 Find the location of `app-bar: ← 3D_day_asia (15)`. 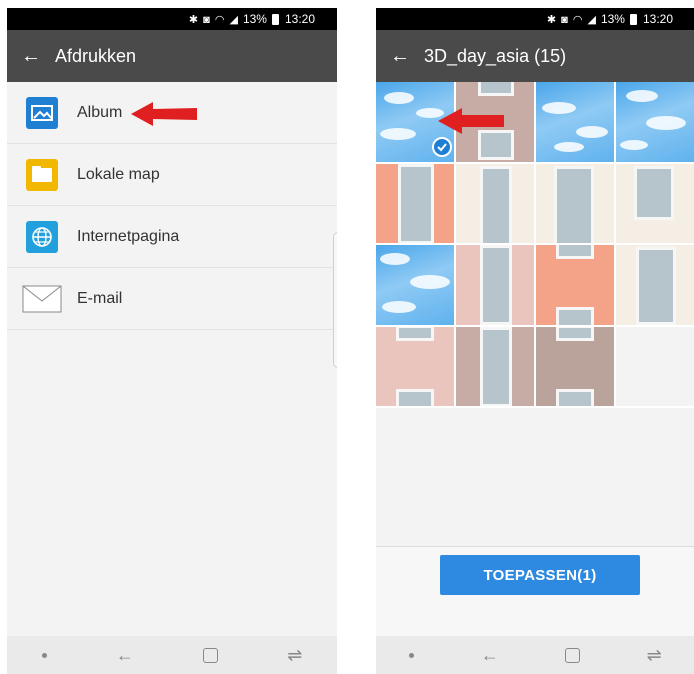

app-bar: ← 3D_day_asia (15) is located at coordinates (535, 56).